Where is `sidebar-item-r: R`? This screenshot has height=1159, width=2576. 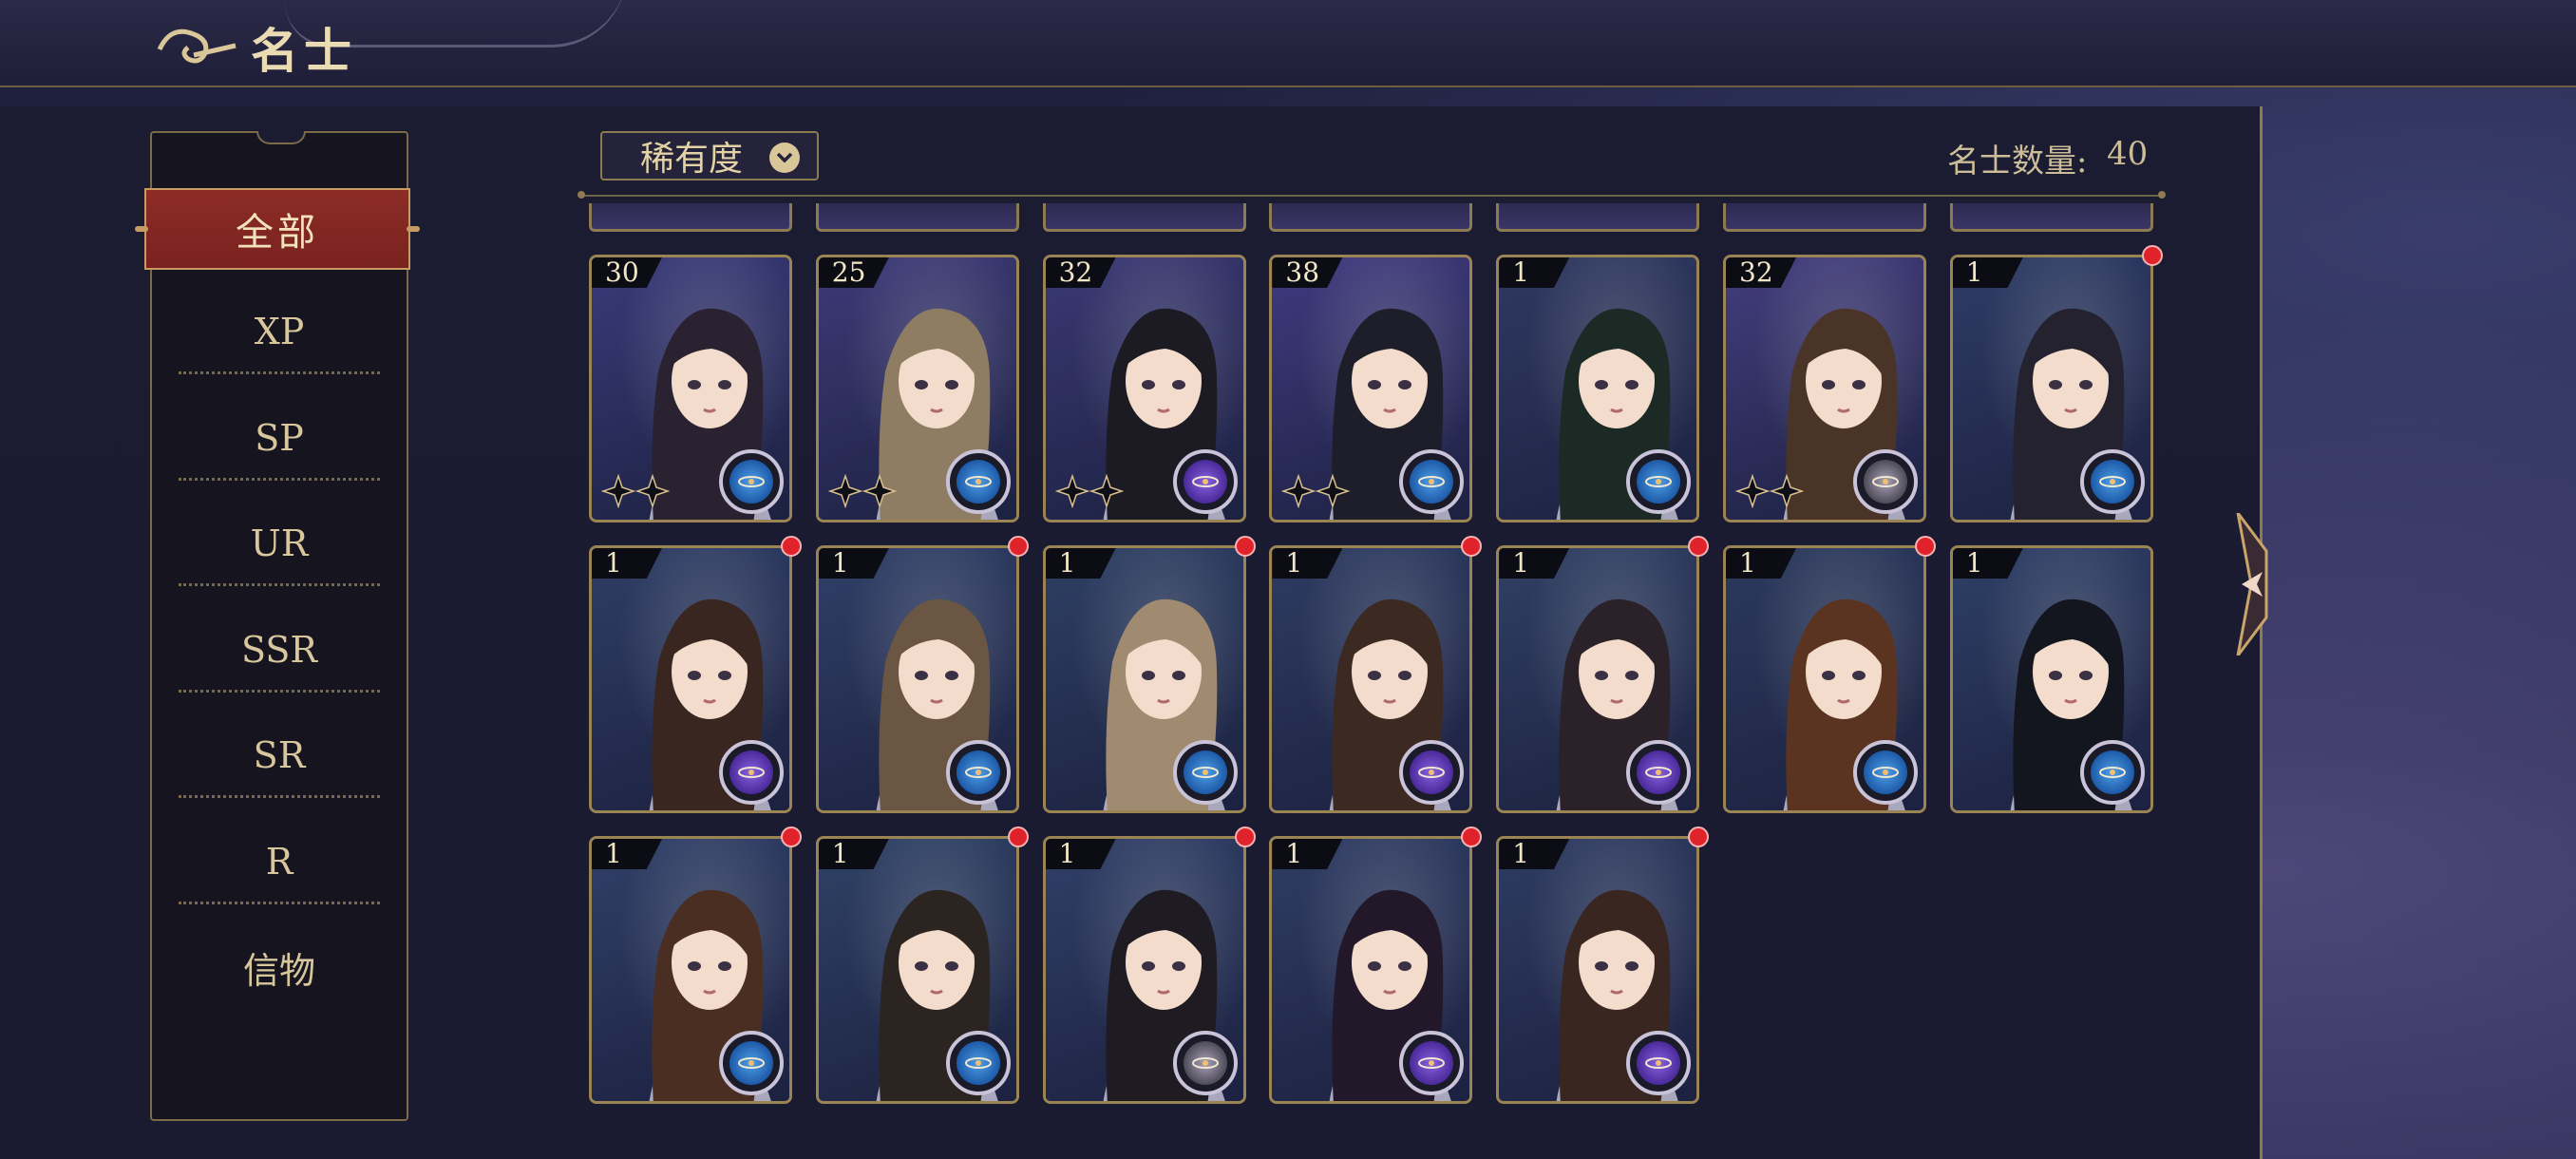
sidebar-item-r: R is located at coordinates (279, 861).